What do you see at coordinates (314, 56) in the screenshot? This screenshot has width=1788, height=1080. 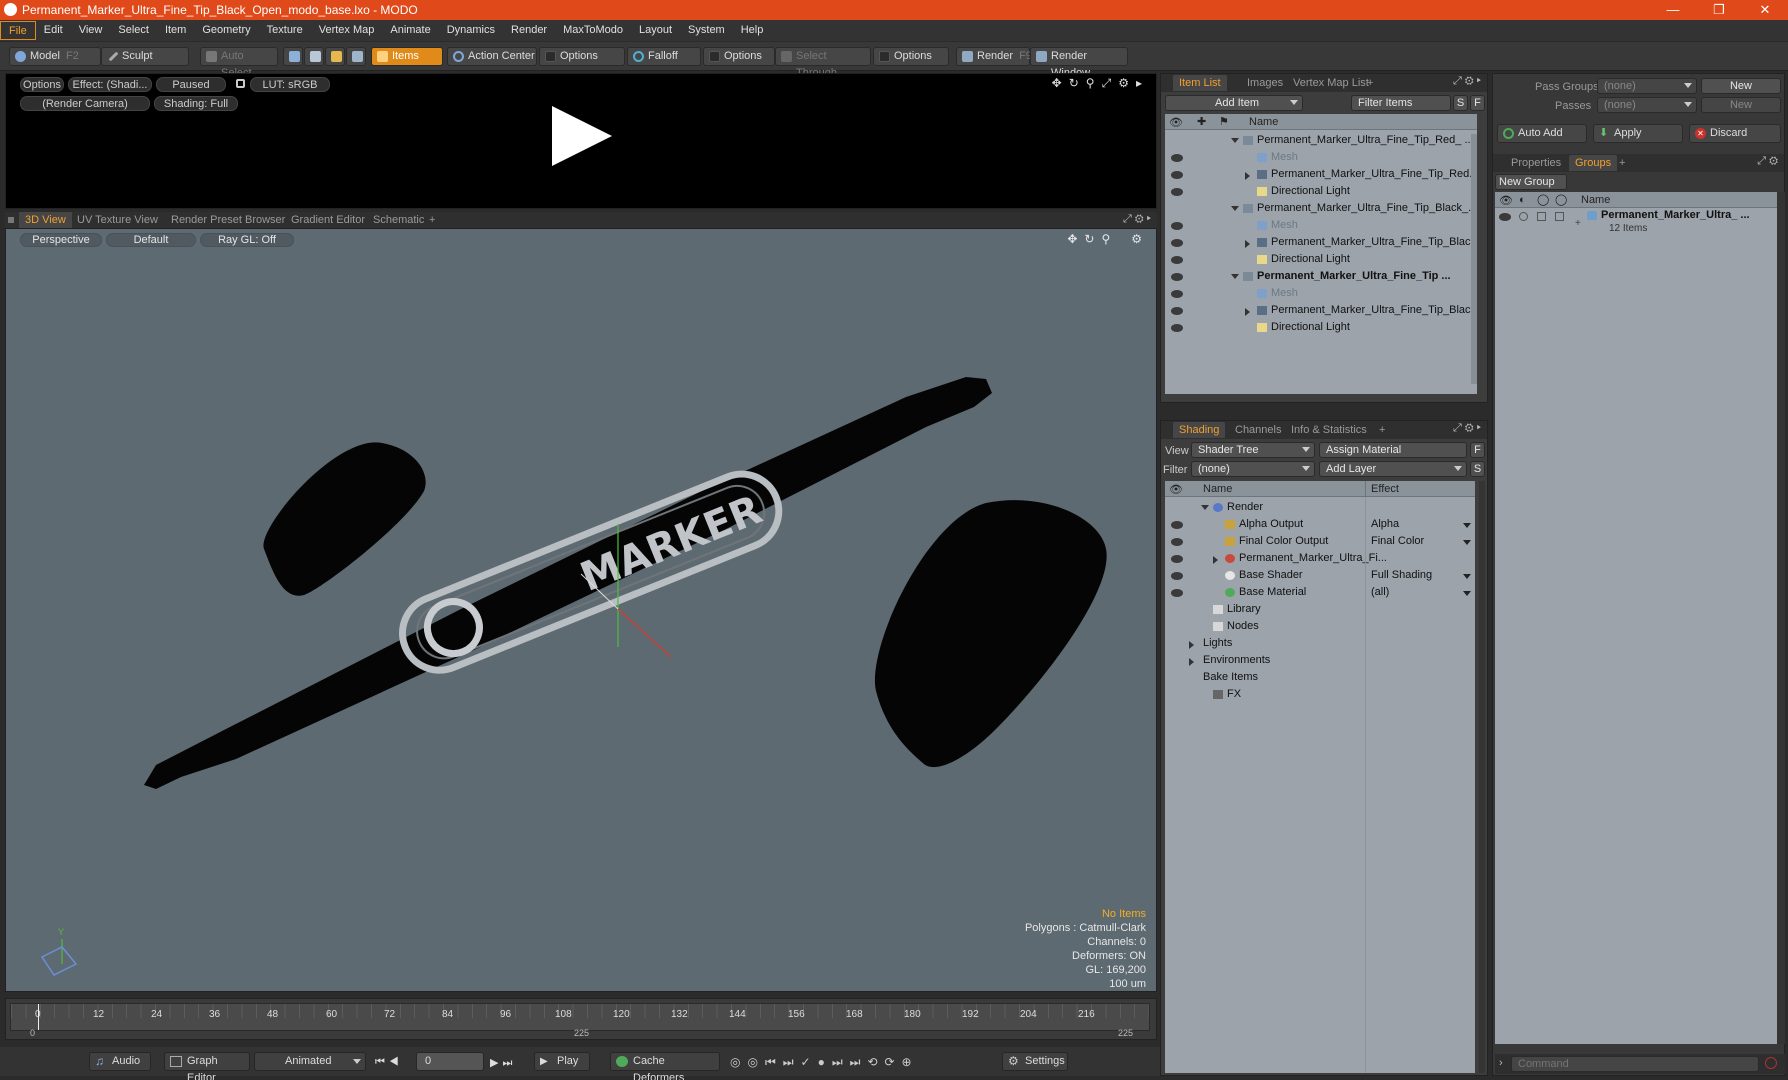 I see `select-edges-button` at bounding box center [314, 56].